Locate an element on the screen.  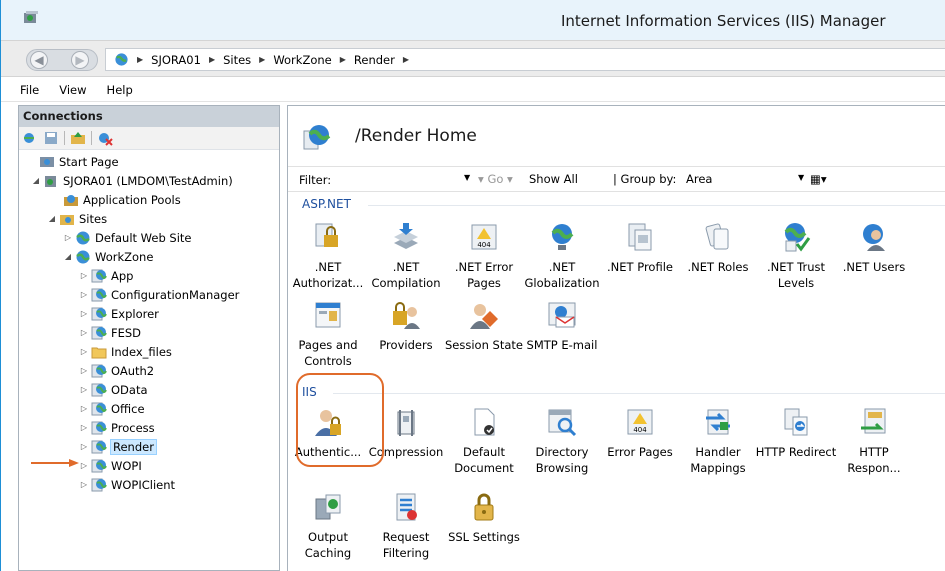
group-header-aspnet: ASP.NET is located at coordinates (326, 204).